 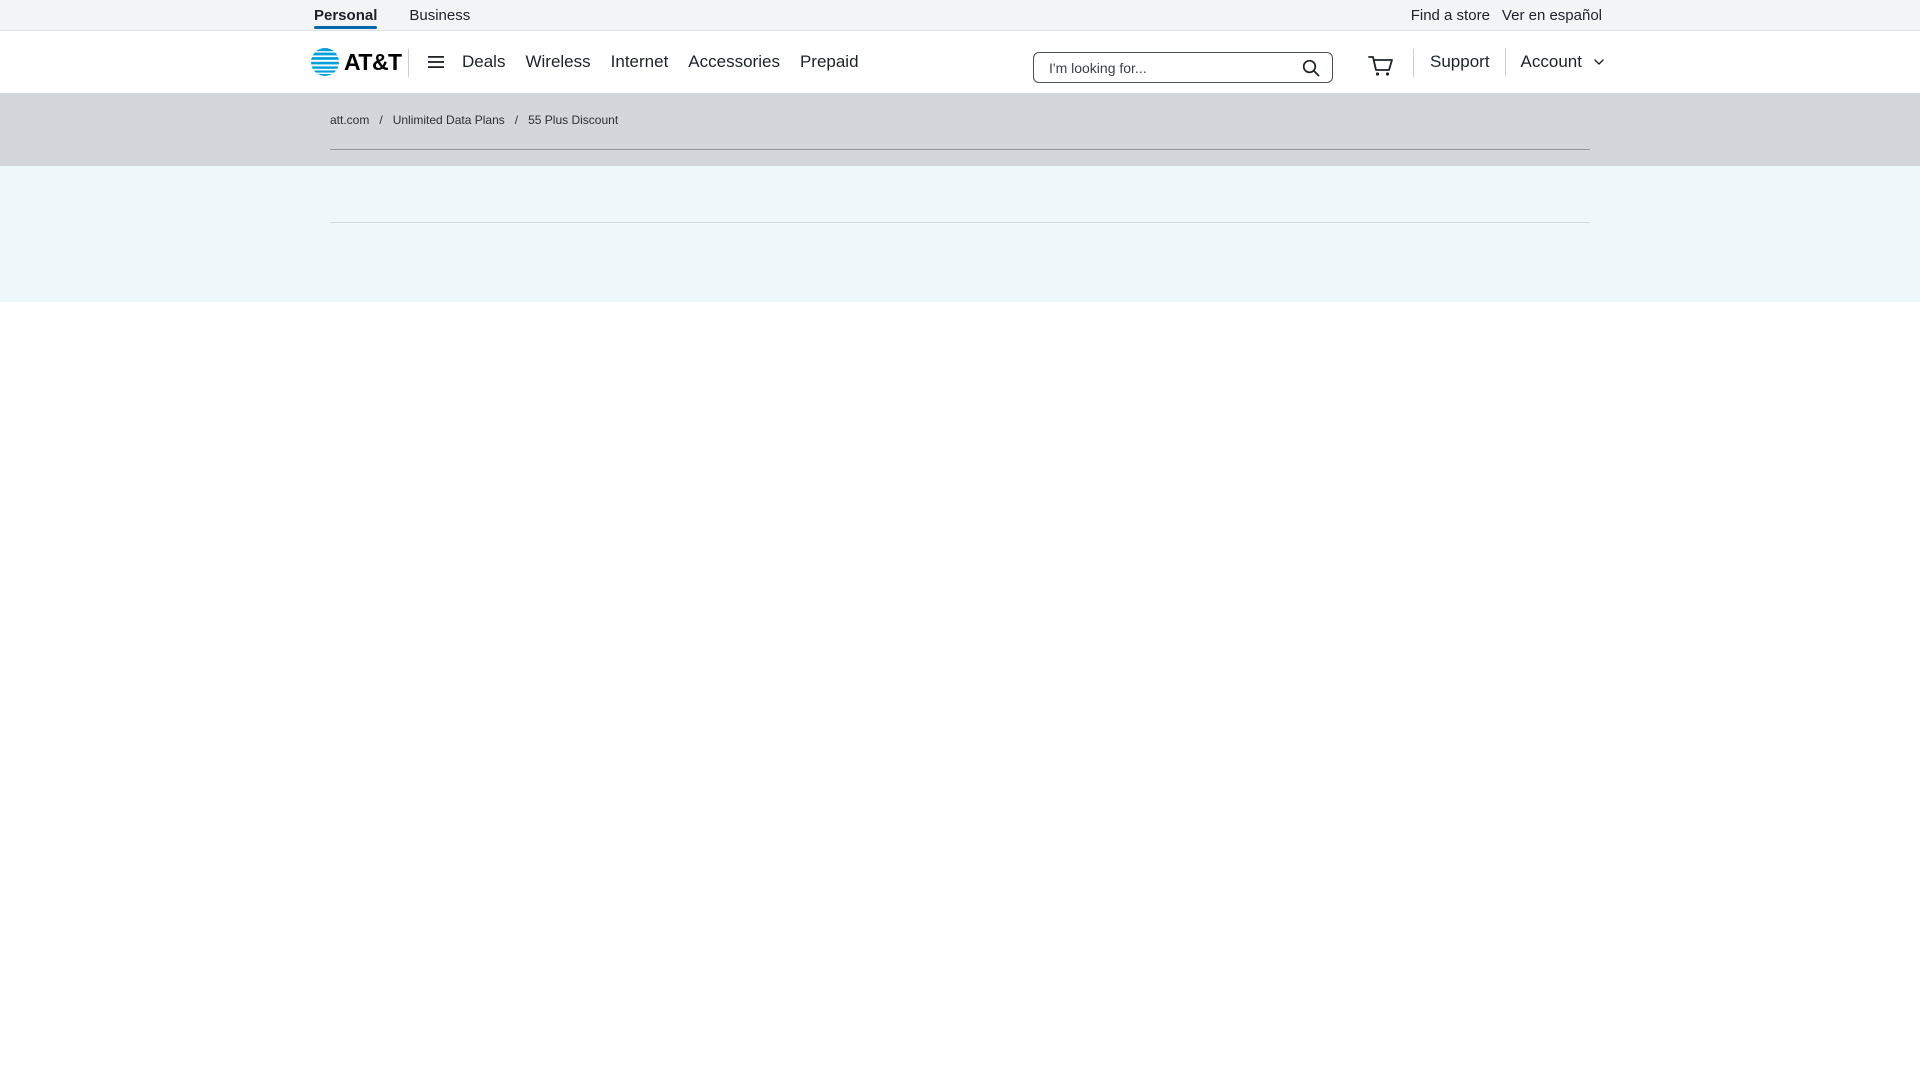 What do you see at coordinates (1551, 61) in the screenshot?
I see `account-label: Account` at bounding box center [1551, 61].